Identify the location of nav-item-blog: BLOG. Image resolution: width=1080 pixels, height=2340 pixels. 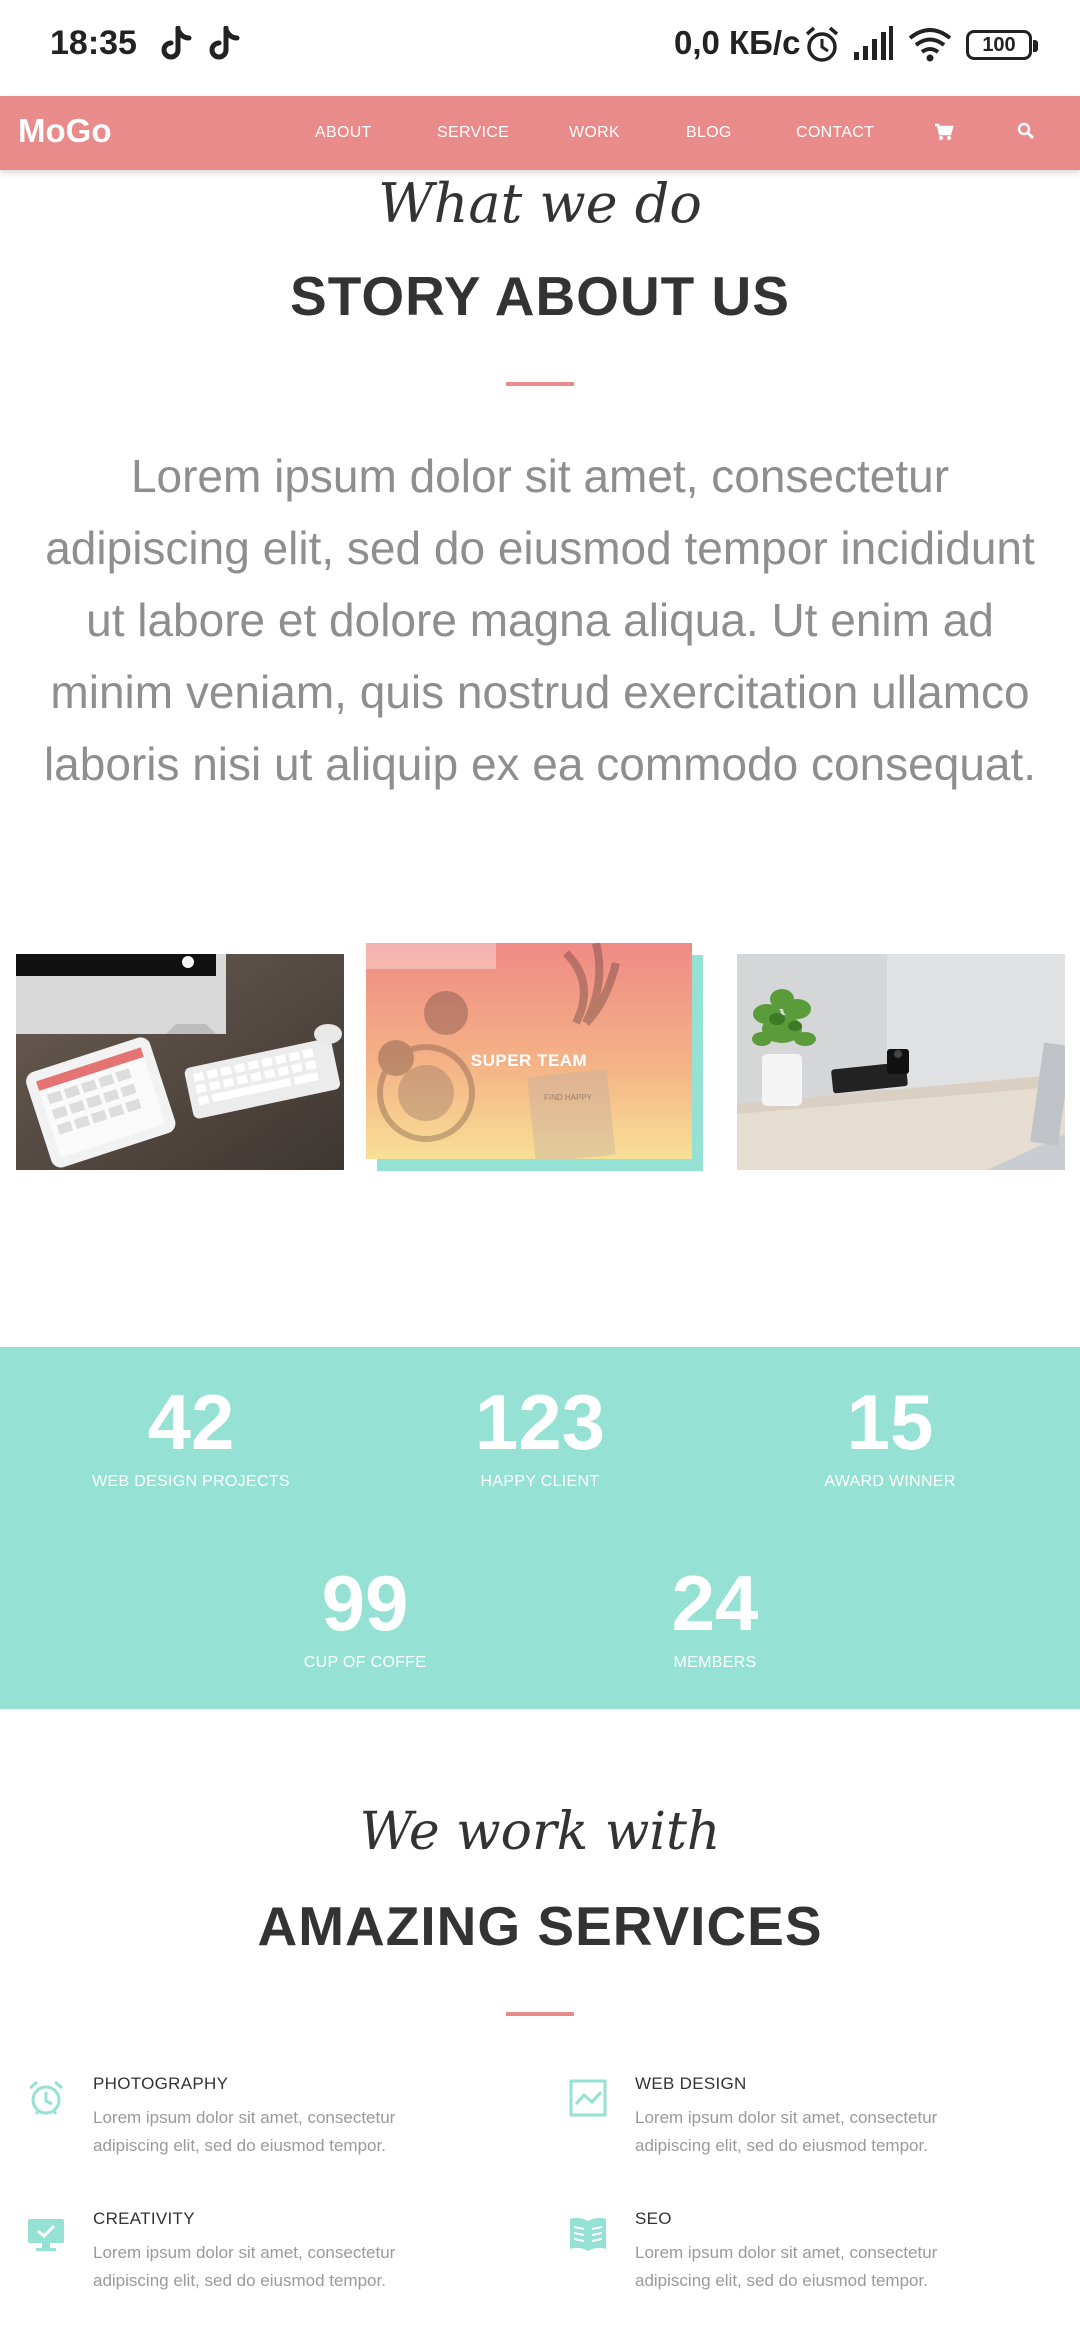
(709, 133).